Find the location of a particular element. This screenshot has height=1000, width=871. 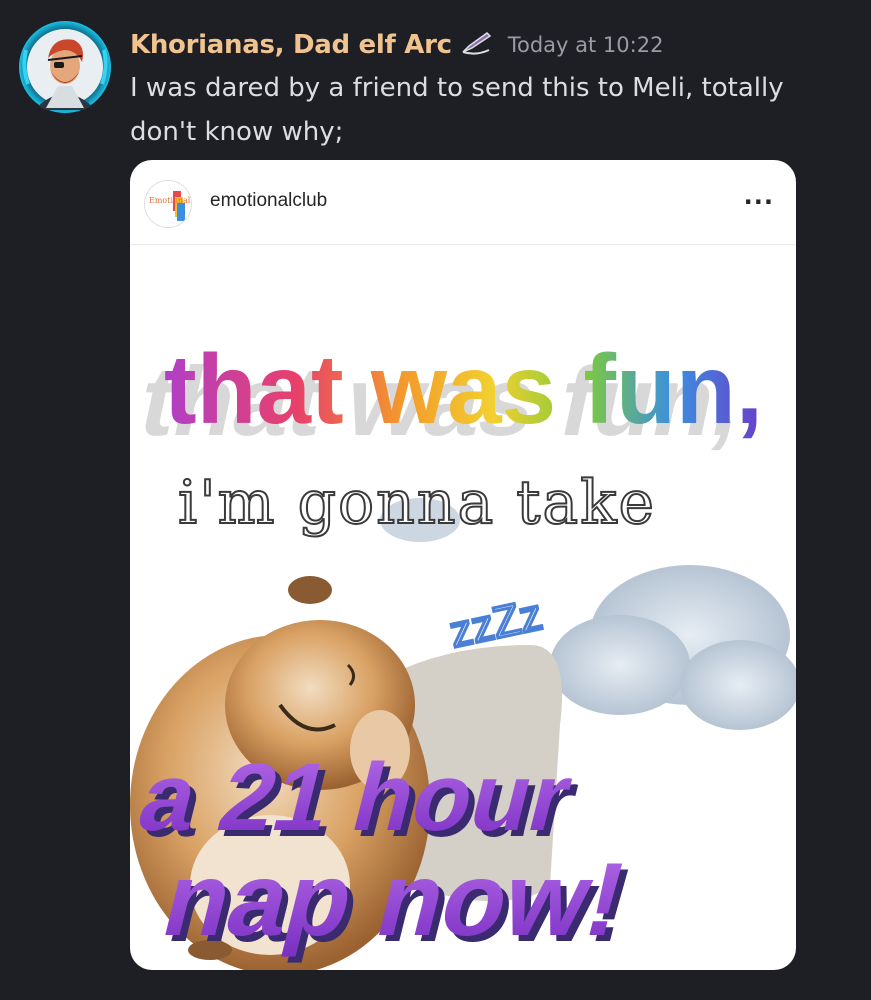

meme-headline-line1: that was fun, that was fun, is located at coordinates (447, 395).